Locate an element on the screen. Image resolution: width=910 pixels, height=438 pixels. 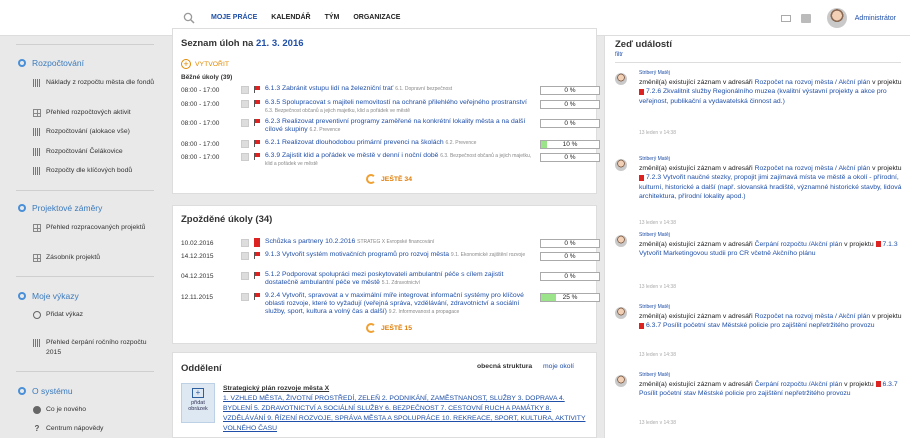
bar-chart-icon is located at coordinates (37, 83).